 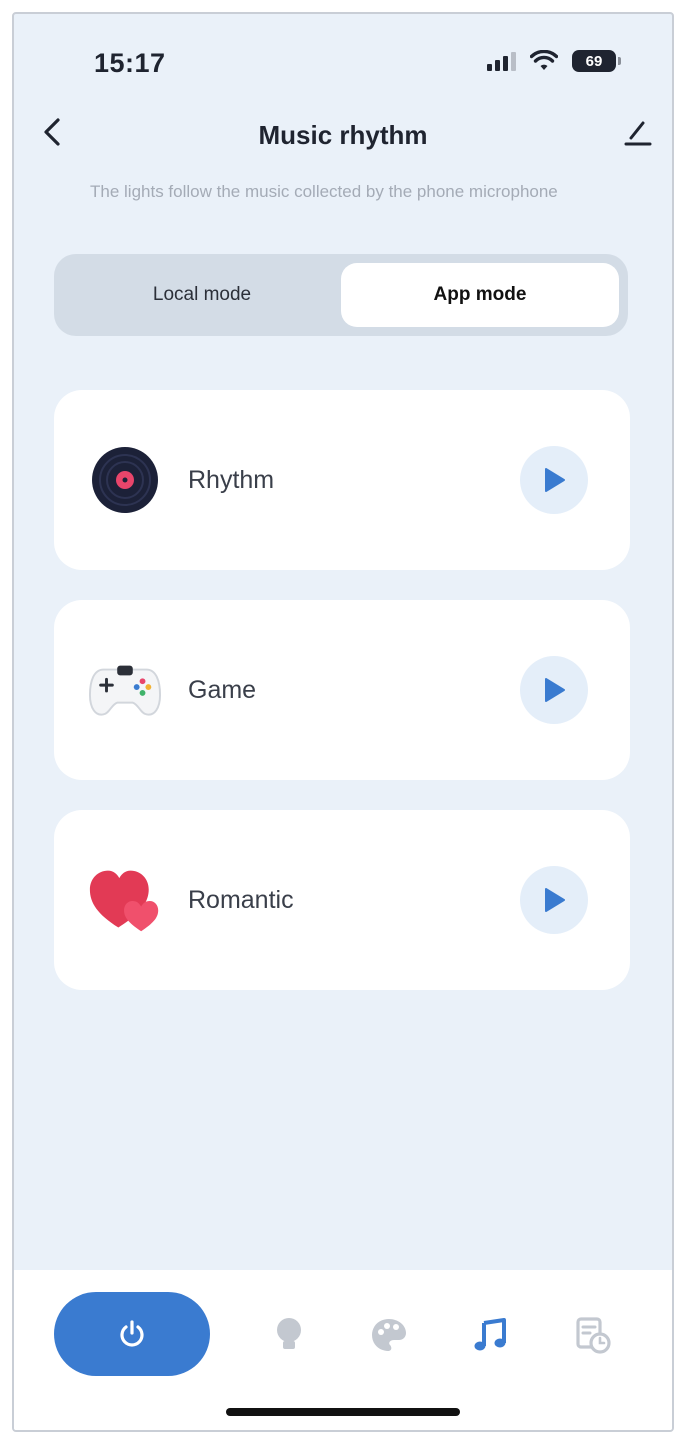 I want to click on power-icon, so click(x=132, y=1333).